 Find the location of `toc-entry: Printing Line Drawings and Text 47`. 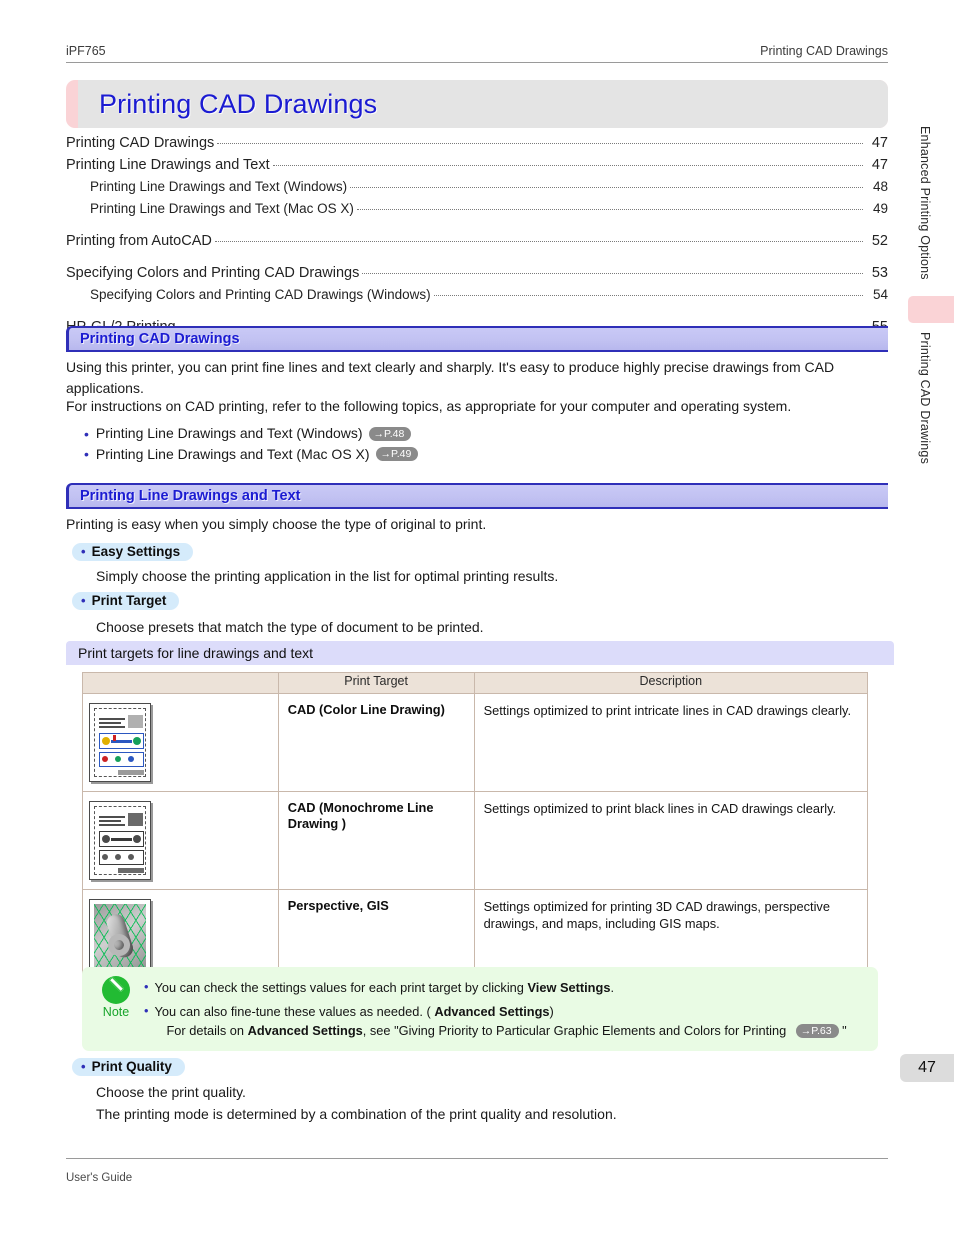

toc-entry: Printing Line Drawings and Text 47 is located at coordinates (477, 165).